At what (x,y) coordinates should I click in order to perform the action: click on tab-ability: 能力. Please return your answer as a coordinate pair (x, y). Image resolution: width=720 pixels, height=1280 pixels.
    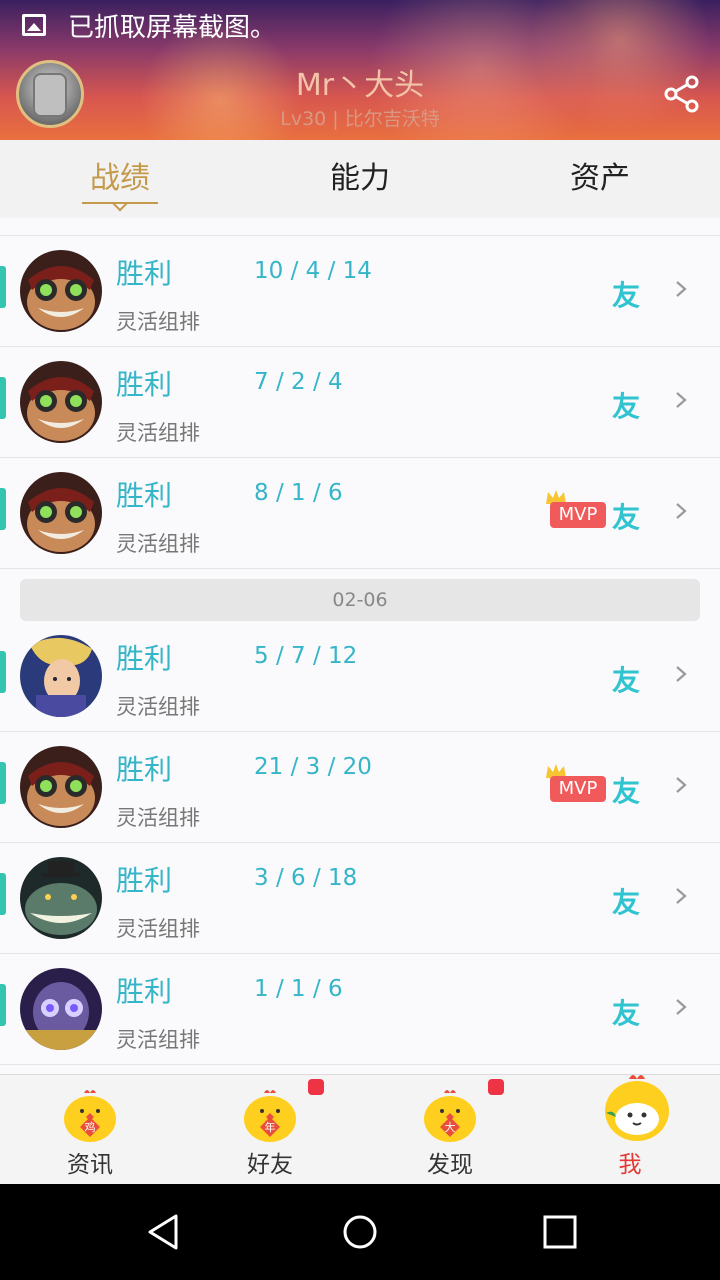
    Looking at the image, I should click on (360, 179).